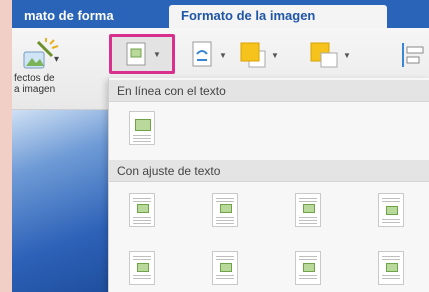  Describe the element at coordinates (34, 78) in the screenshot. I see `effects-label-line1: fectos de` at that location.